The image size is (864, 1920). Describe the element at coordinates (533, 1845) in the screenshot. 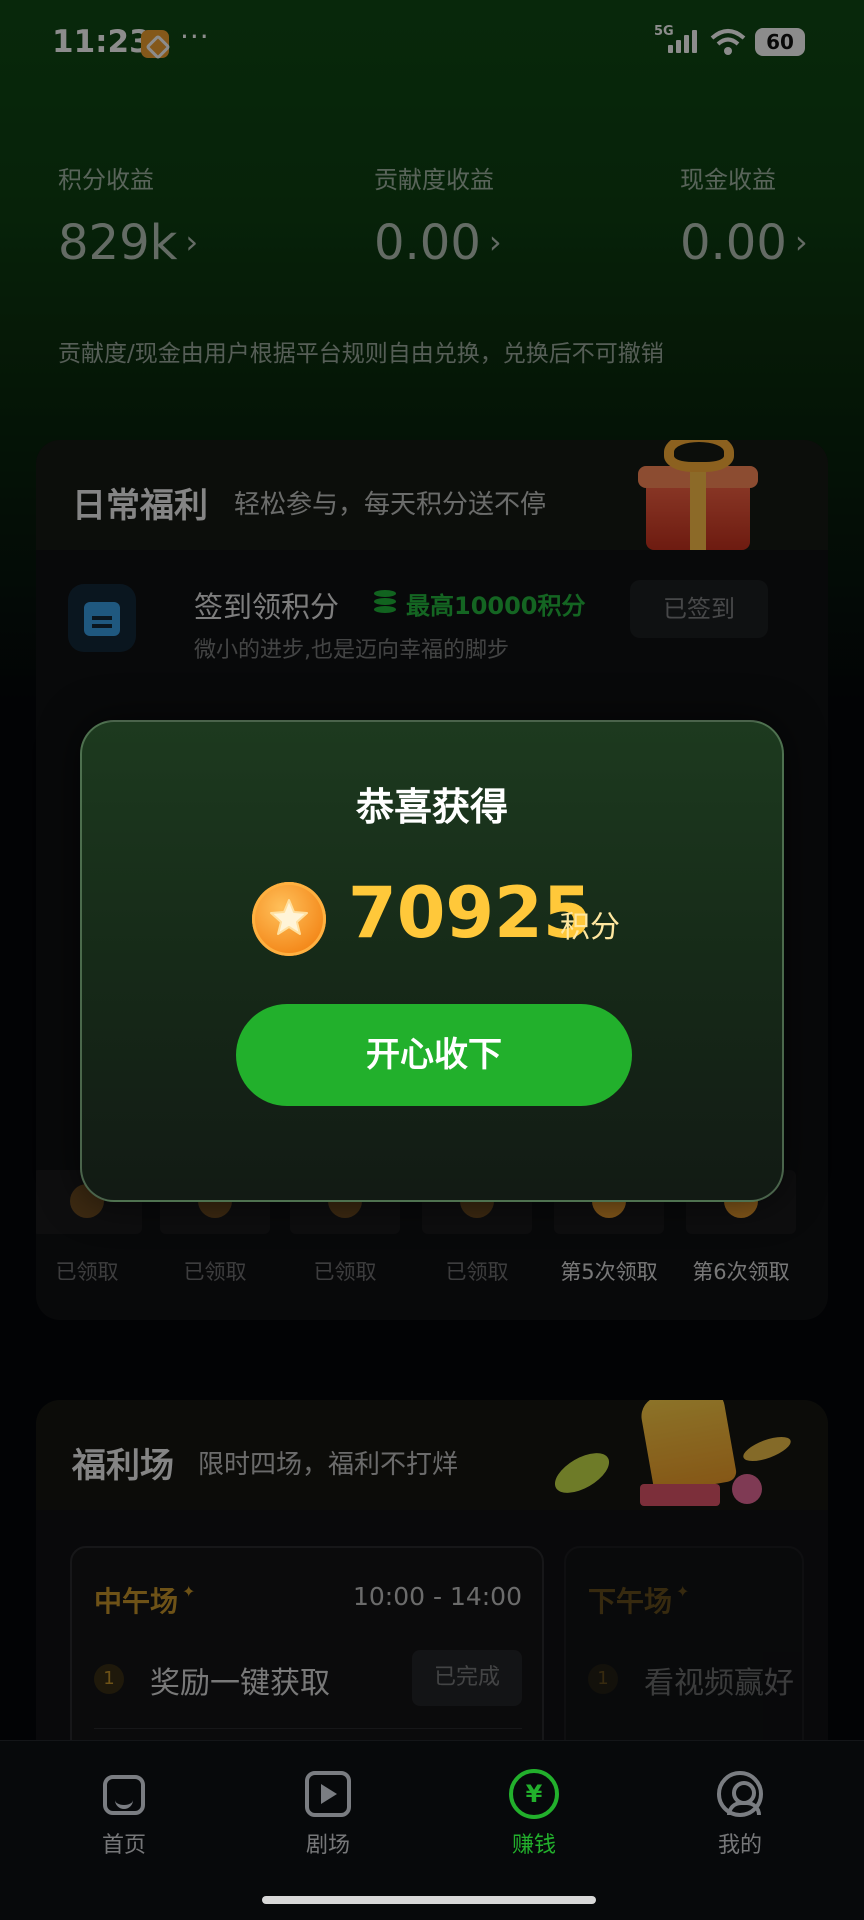

I see `nav-label: 赚钱` at that location.